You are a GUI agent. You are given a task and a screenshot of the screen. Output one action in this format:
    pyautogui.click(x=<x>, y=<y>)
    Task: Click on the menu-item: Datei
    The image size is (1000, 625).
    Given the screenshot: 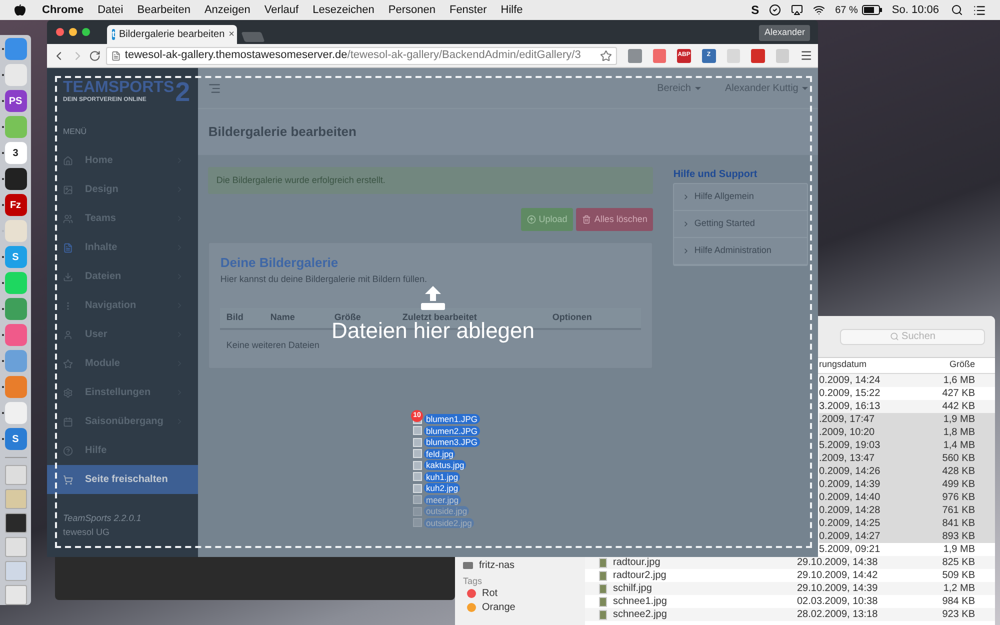 What is the action you would take?
    pyautogui.click(x=111, y=10)
    